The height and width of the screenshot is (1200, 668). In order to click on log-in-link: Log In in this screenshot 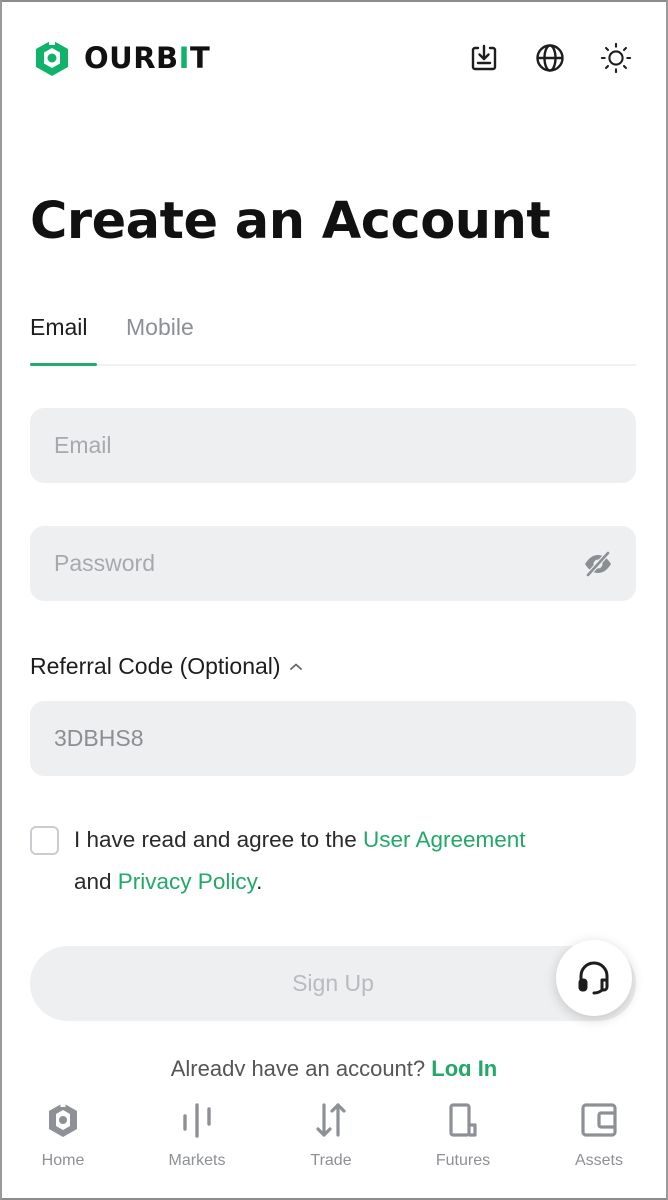, I will do `click(464, 1066)`.